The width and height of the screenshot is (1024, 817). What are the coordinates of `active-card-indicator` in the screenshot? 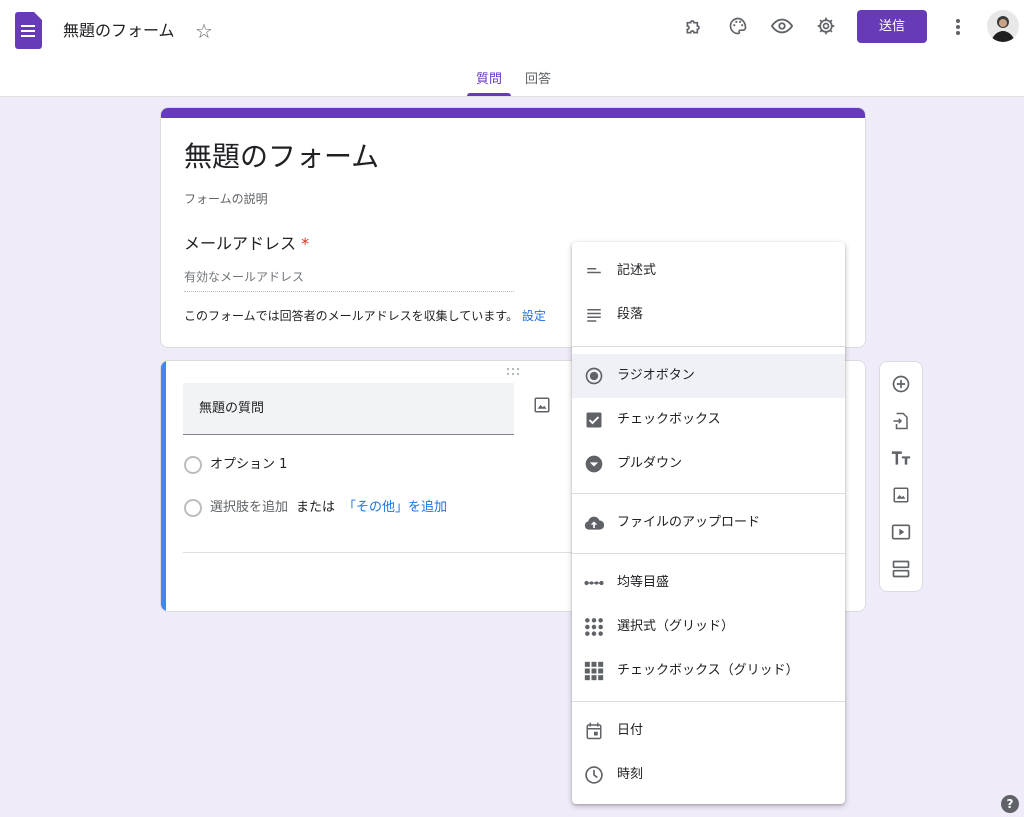 It's located at (163, 486).